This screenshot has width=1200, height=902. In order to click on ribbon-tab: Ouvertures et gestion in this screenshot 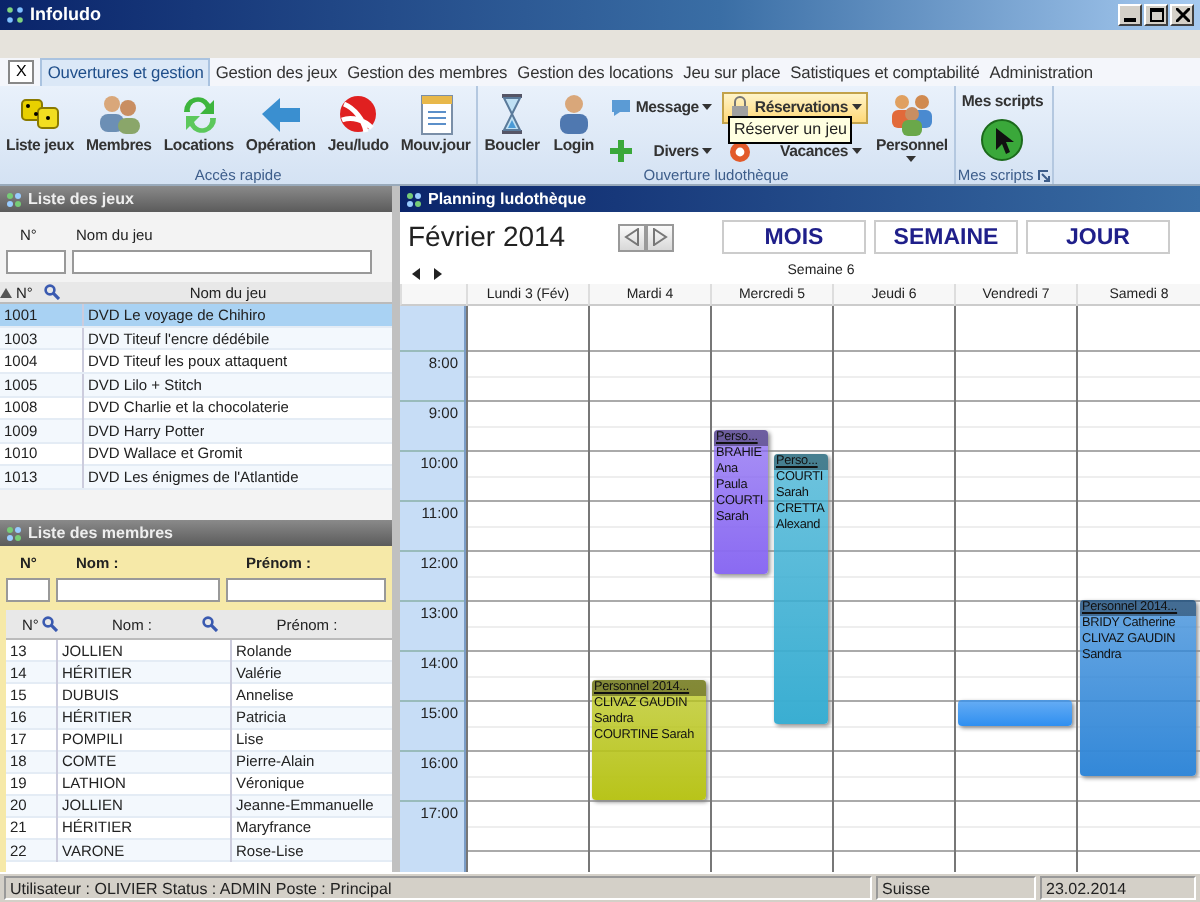, I will do `click(125, 72)`.